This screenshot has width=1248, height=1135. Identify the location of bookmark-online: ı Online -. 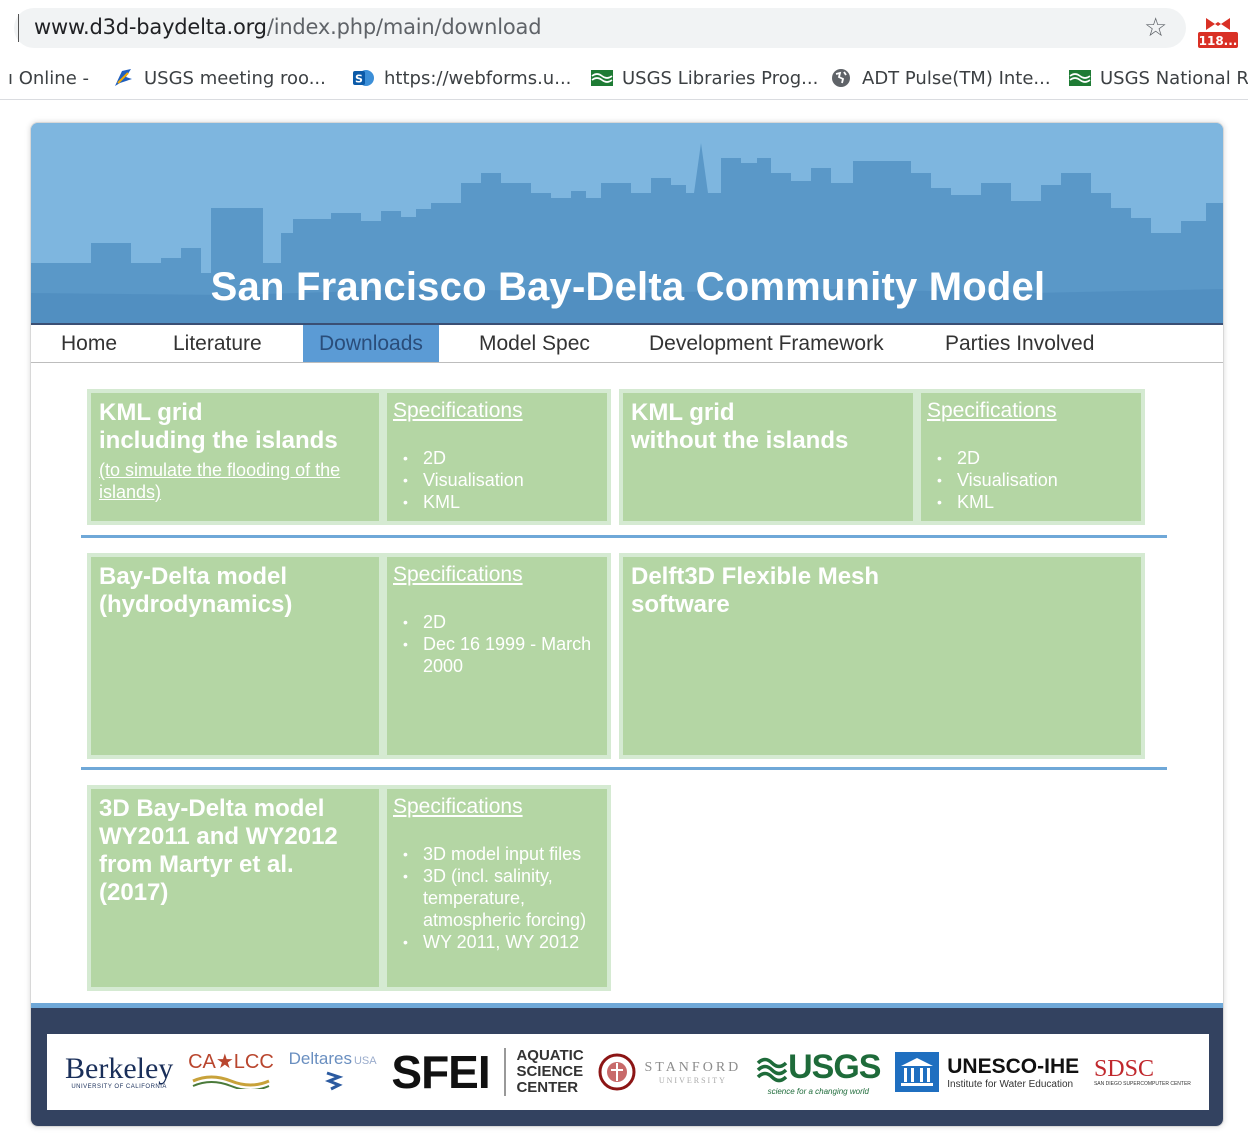
(48, 78).